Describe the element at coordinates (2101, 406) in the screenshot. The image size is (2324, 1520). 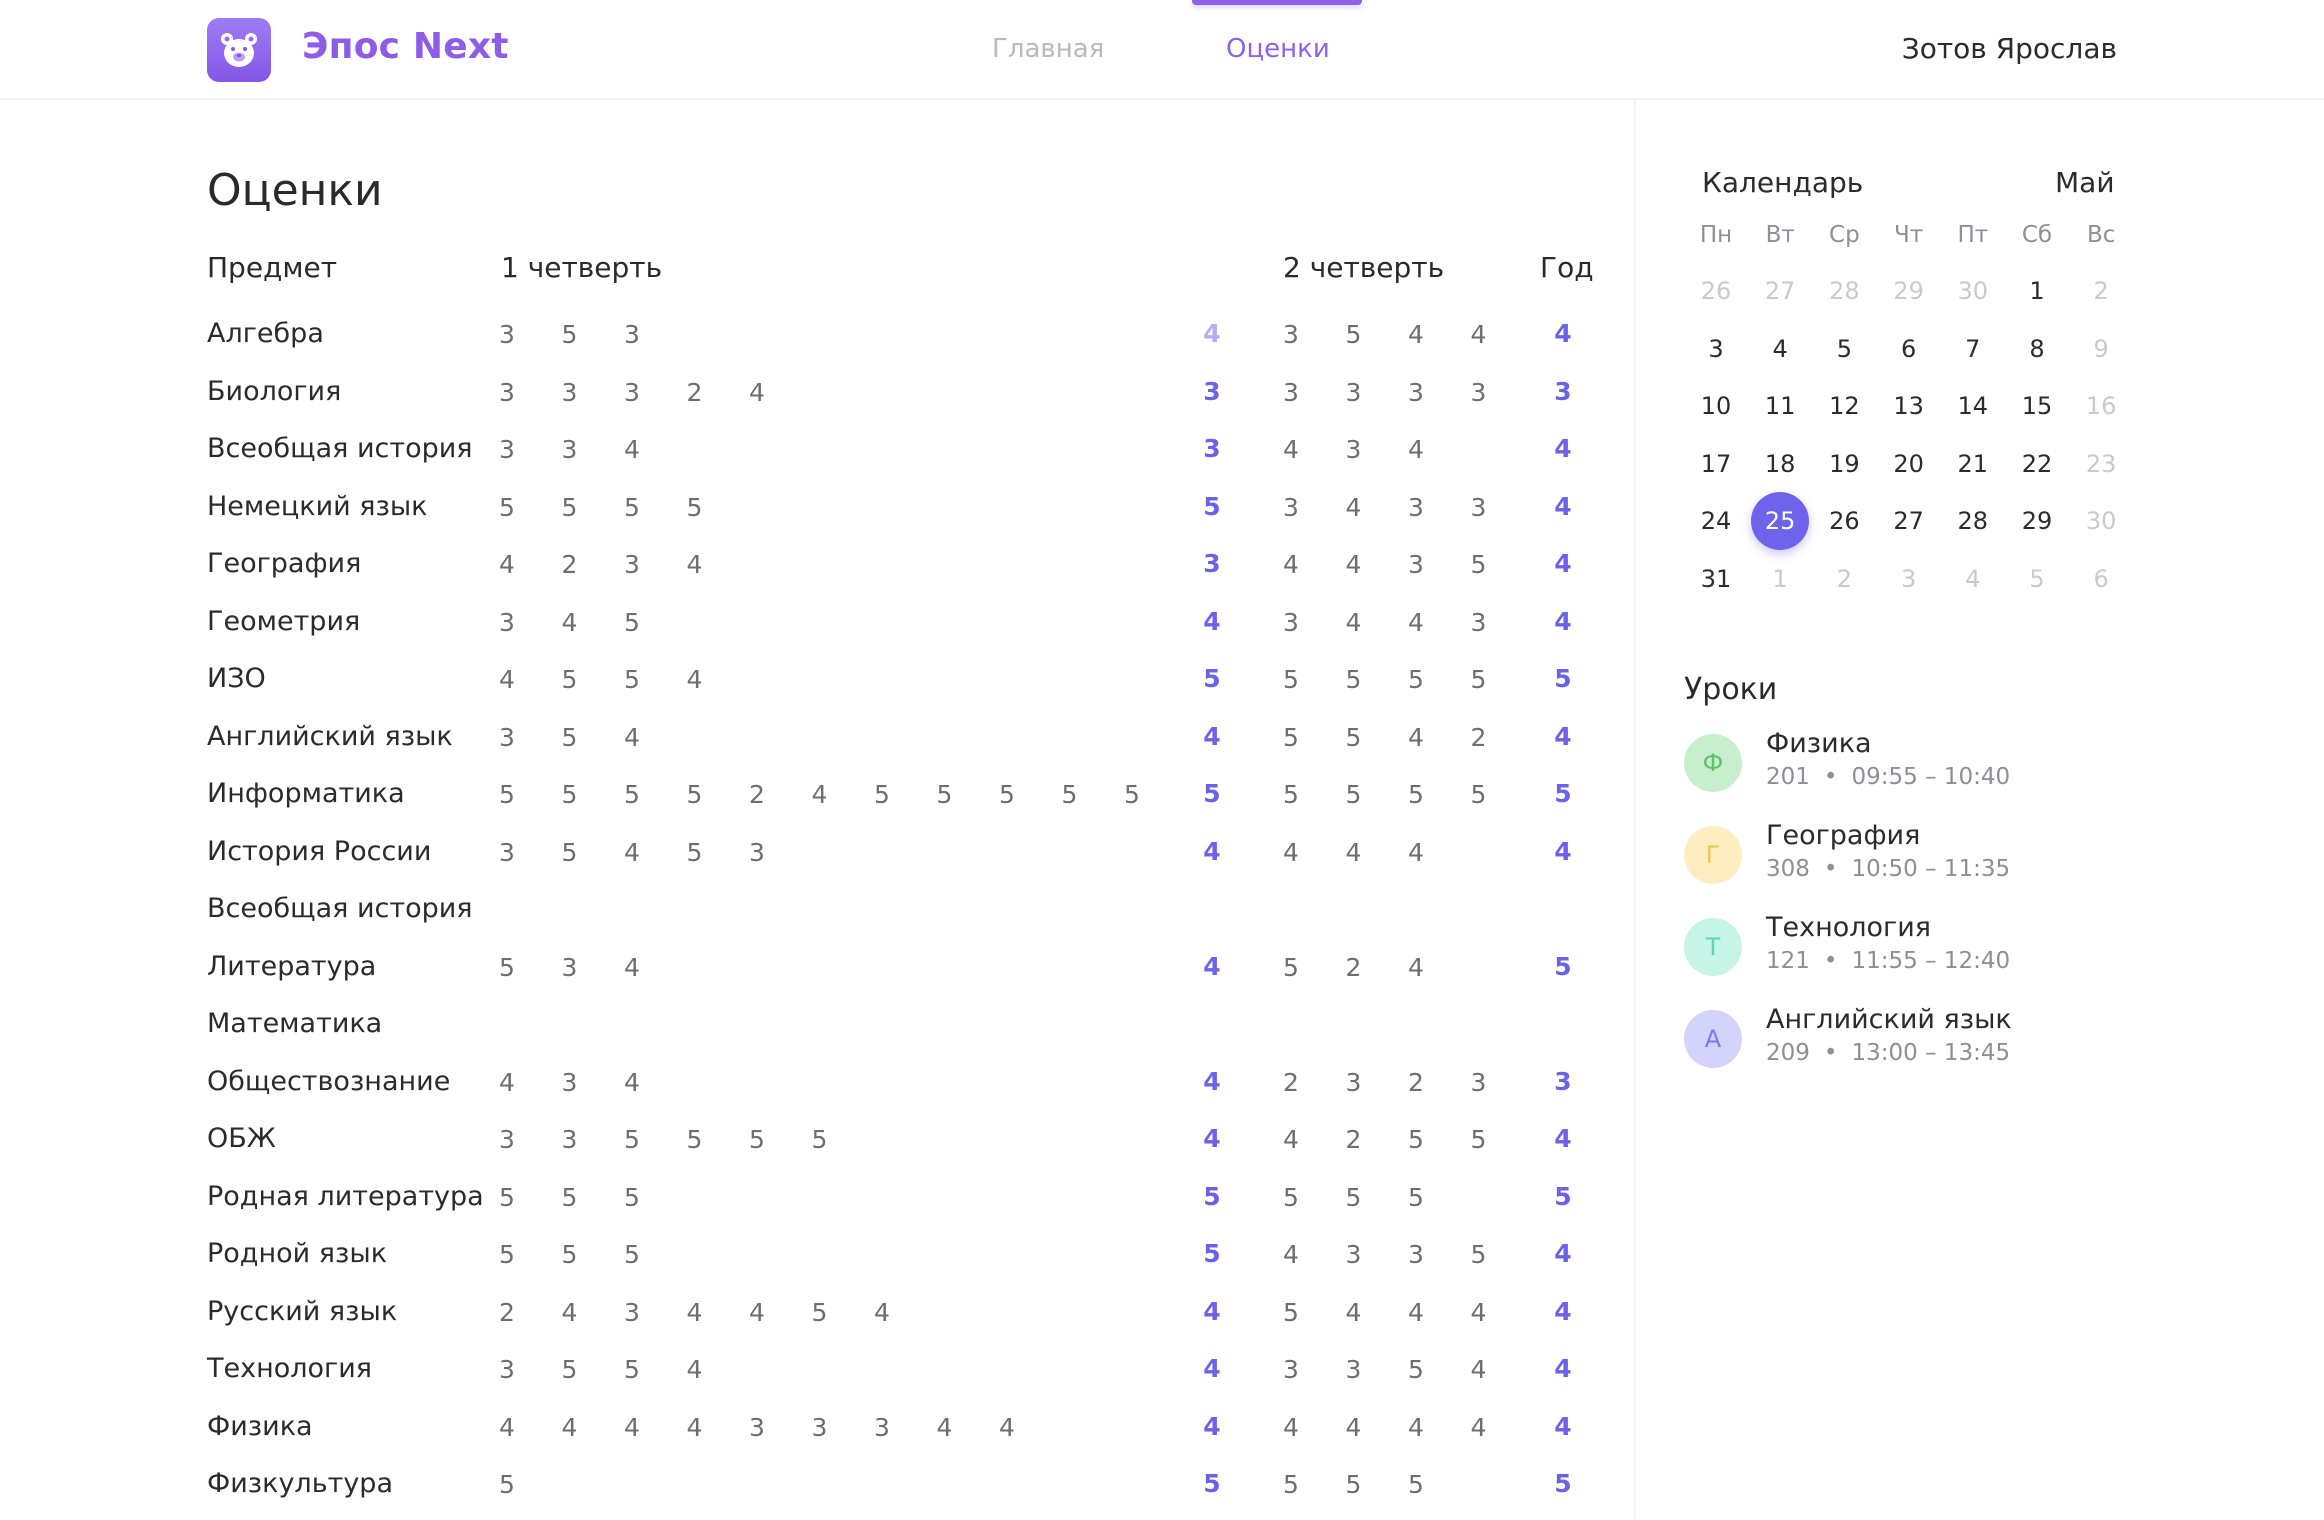
I see `calendar-day: 16` at that location.